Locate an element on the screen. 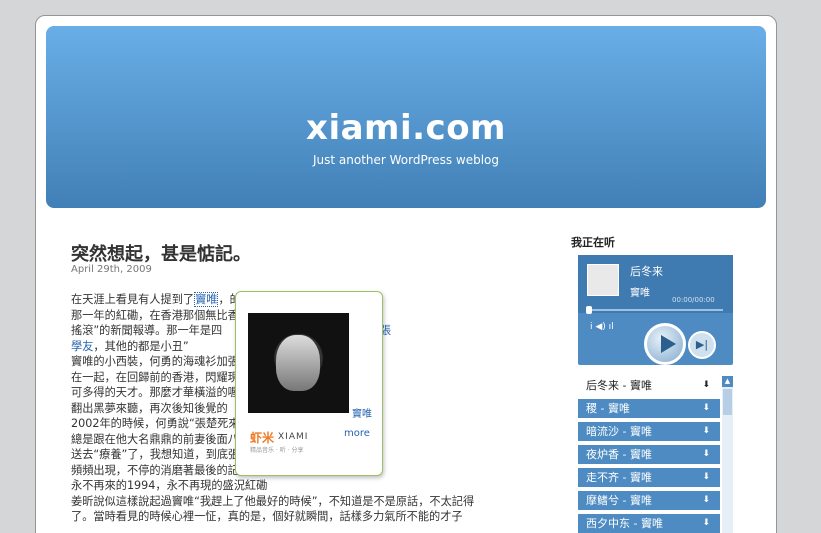 Image resolution: width=821 pixels, height=533 pixels. post-link: 竇唯 is located at coordinates (206, 299).